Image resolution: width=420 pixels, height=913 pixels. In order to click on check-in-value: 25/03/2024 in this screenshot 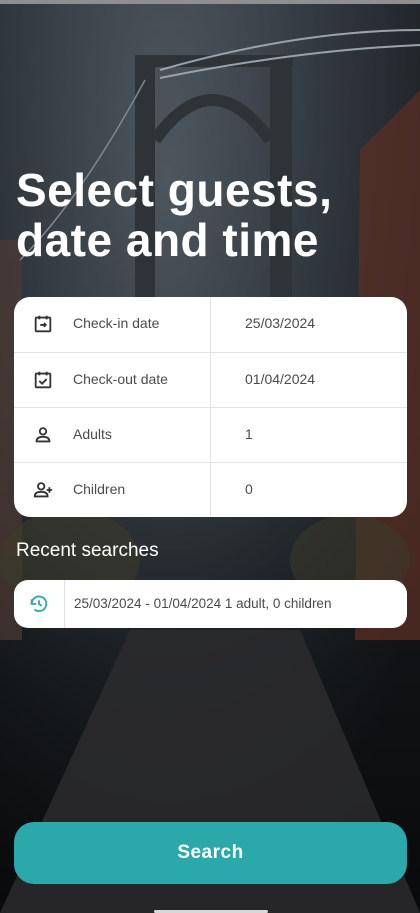, I will do `click(280, 323)`.